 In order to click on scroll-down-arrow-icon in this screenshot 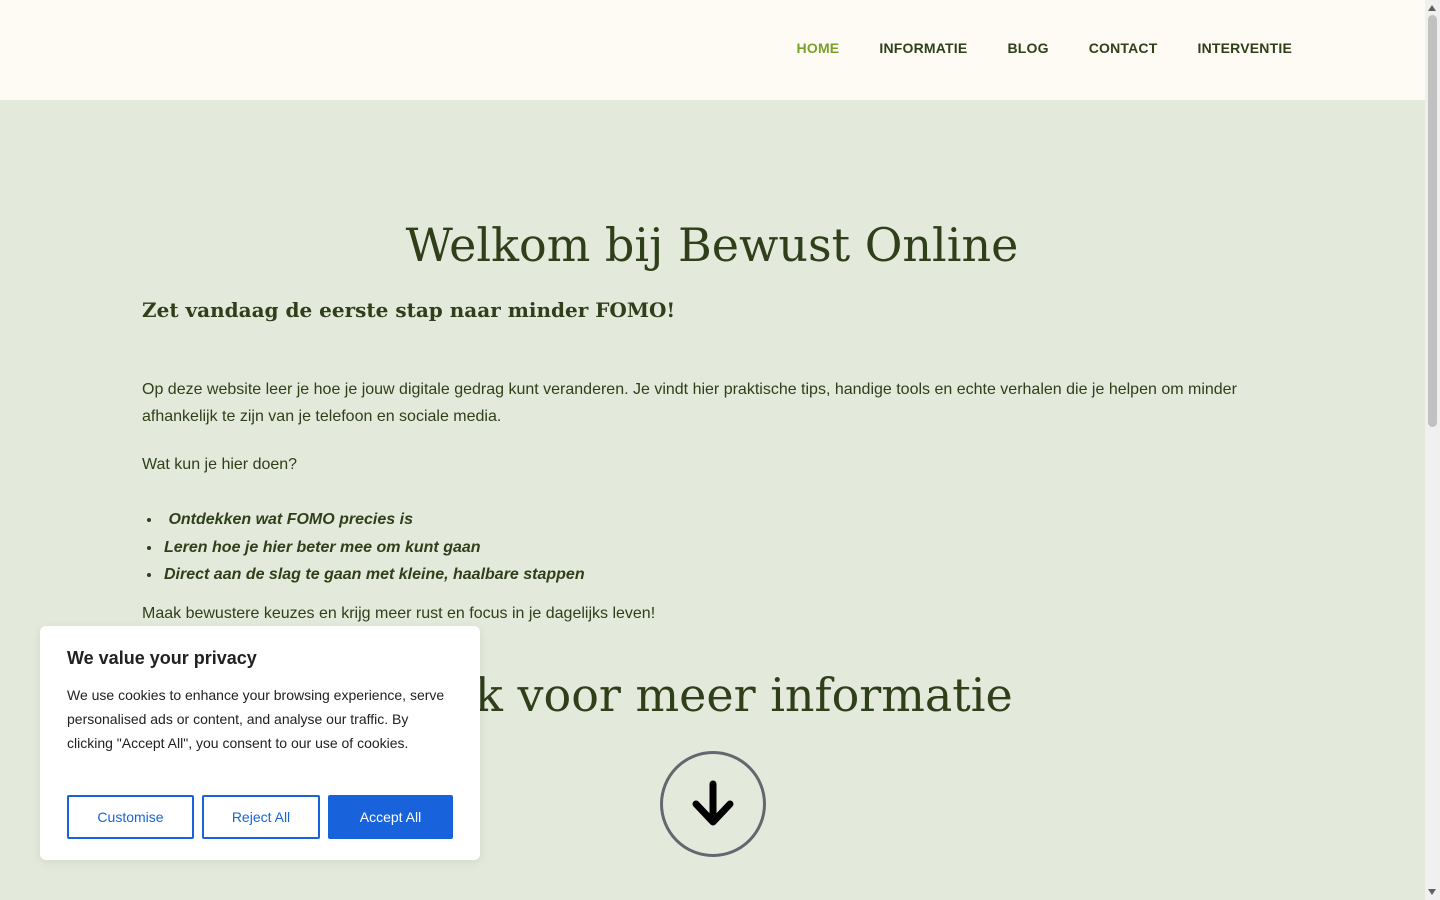, I will do `click(1432, 892)`.